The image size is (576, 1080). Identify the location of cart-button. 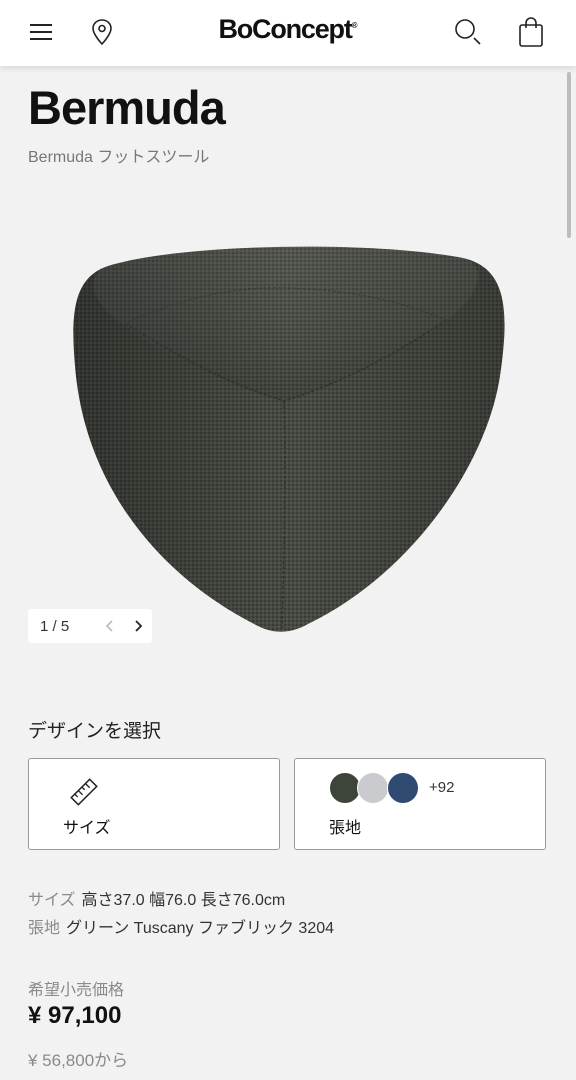
(531, 32).